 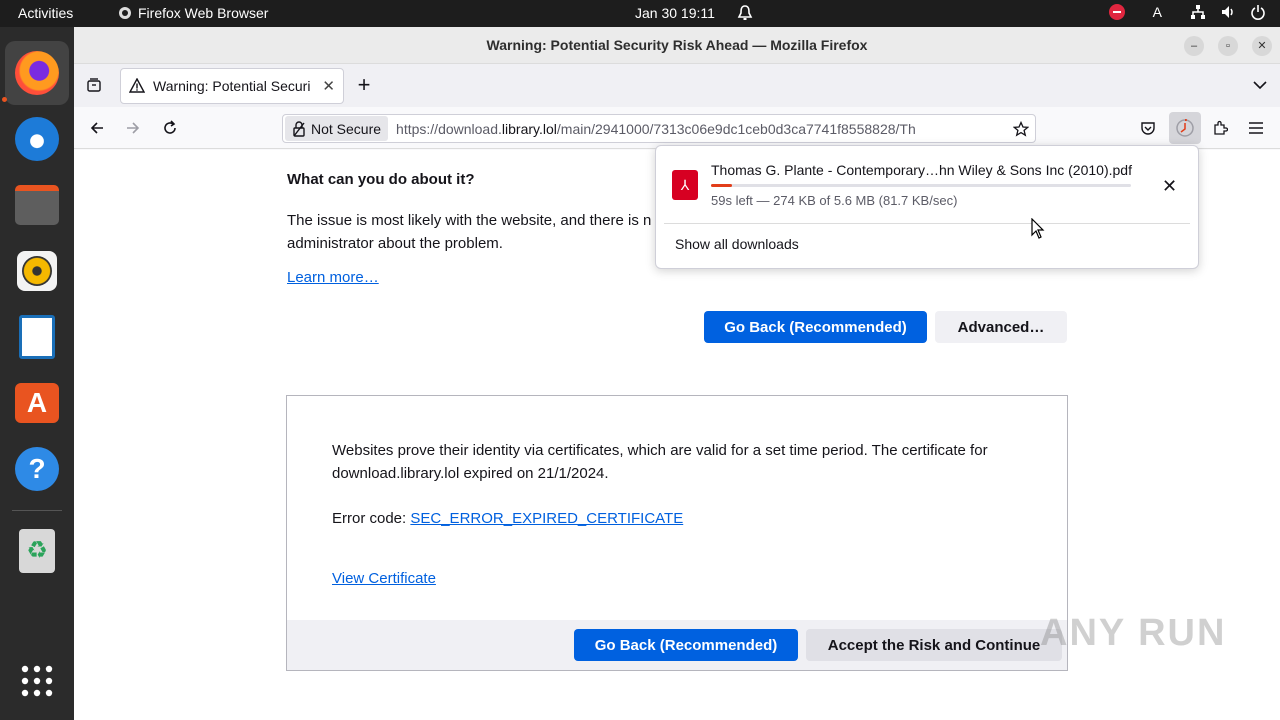 What do you see at coordinates (927, 223) in the screenshot?
I see `downloads-separator` at bounding box center [927, 223].